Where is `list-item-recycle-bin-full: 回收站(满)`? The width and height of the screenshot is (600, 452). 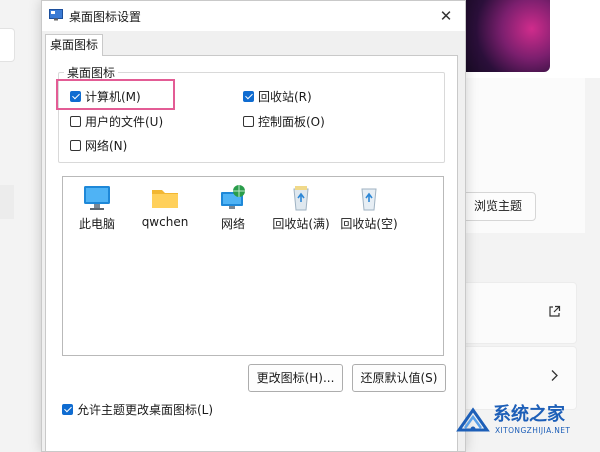 list-item-recycle-bin-full: 回收站(满) is located at coordinates (301, 207).